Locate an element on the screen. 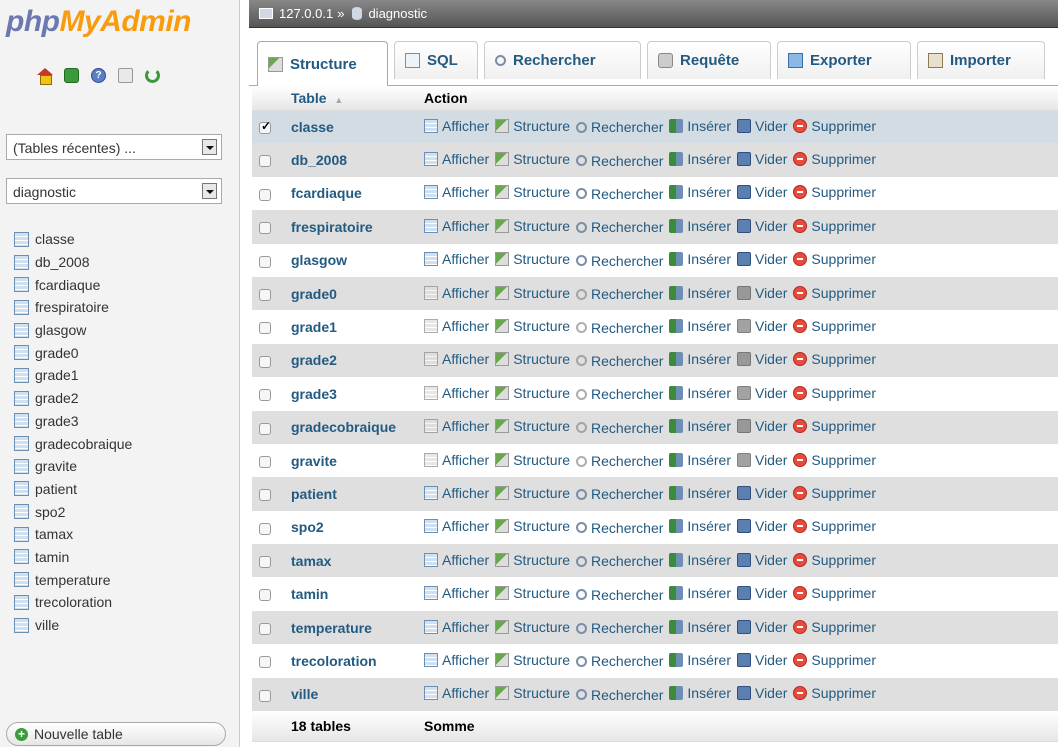  breadcrumb-database: diagnostic is located at coordinates (397, 13).